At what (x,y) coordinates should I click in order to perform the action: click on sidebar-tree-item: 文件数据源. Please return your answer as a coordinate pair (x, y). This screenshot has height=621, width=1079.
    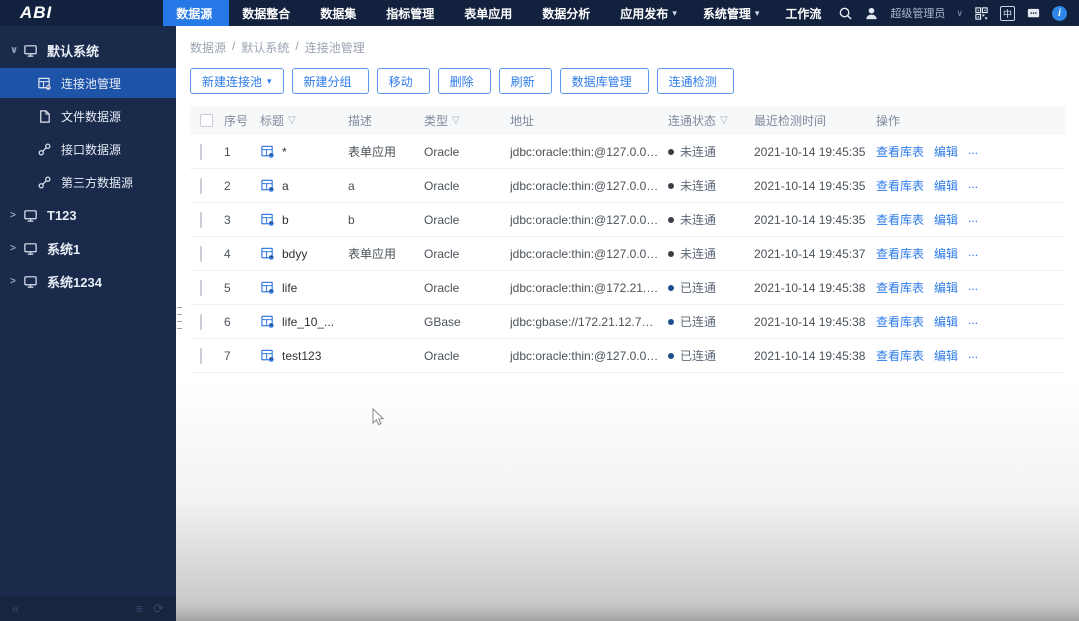
    Looking at the image, I should click on (88, 116).